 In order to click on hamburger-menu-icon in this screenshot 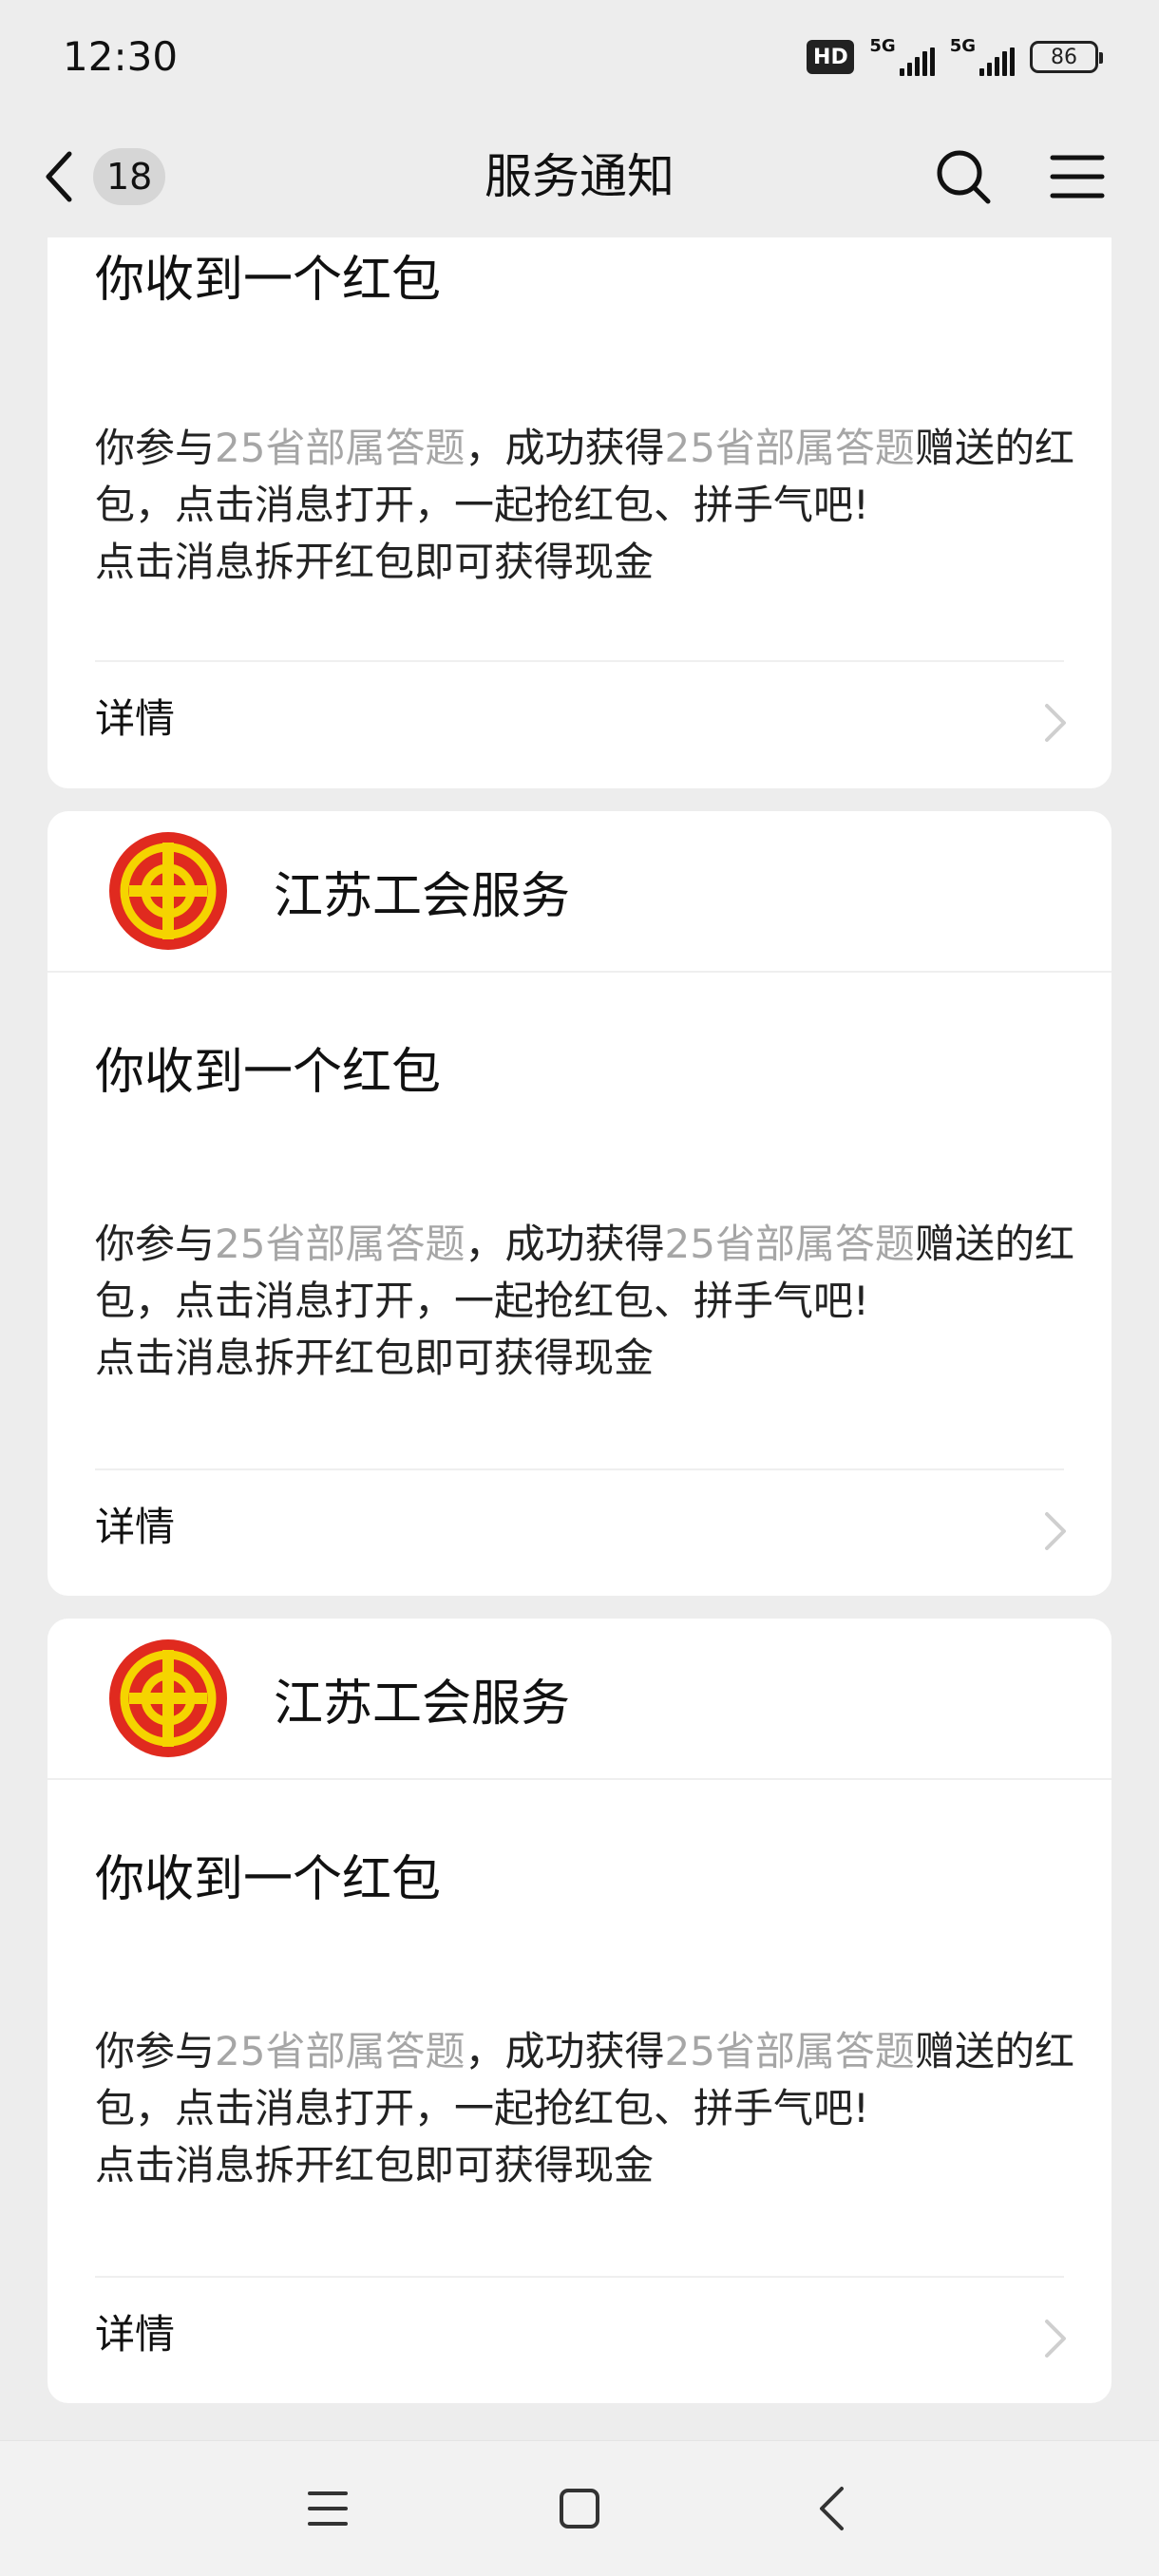, I will do `click(1077, 177)`.